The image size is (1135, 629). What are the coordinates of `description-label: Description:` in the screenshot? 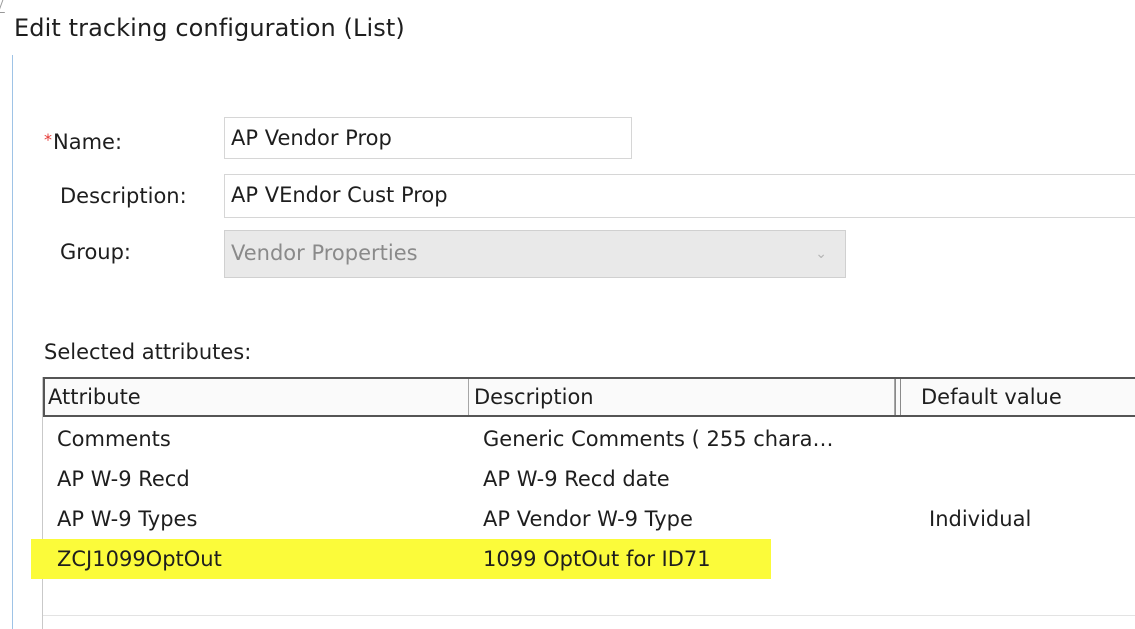 It's located at (123, 196).